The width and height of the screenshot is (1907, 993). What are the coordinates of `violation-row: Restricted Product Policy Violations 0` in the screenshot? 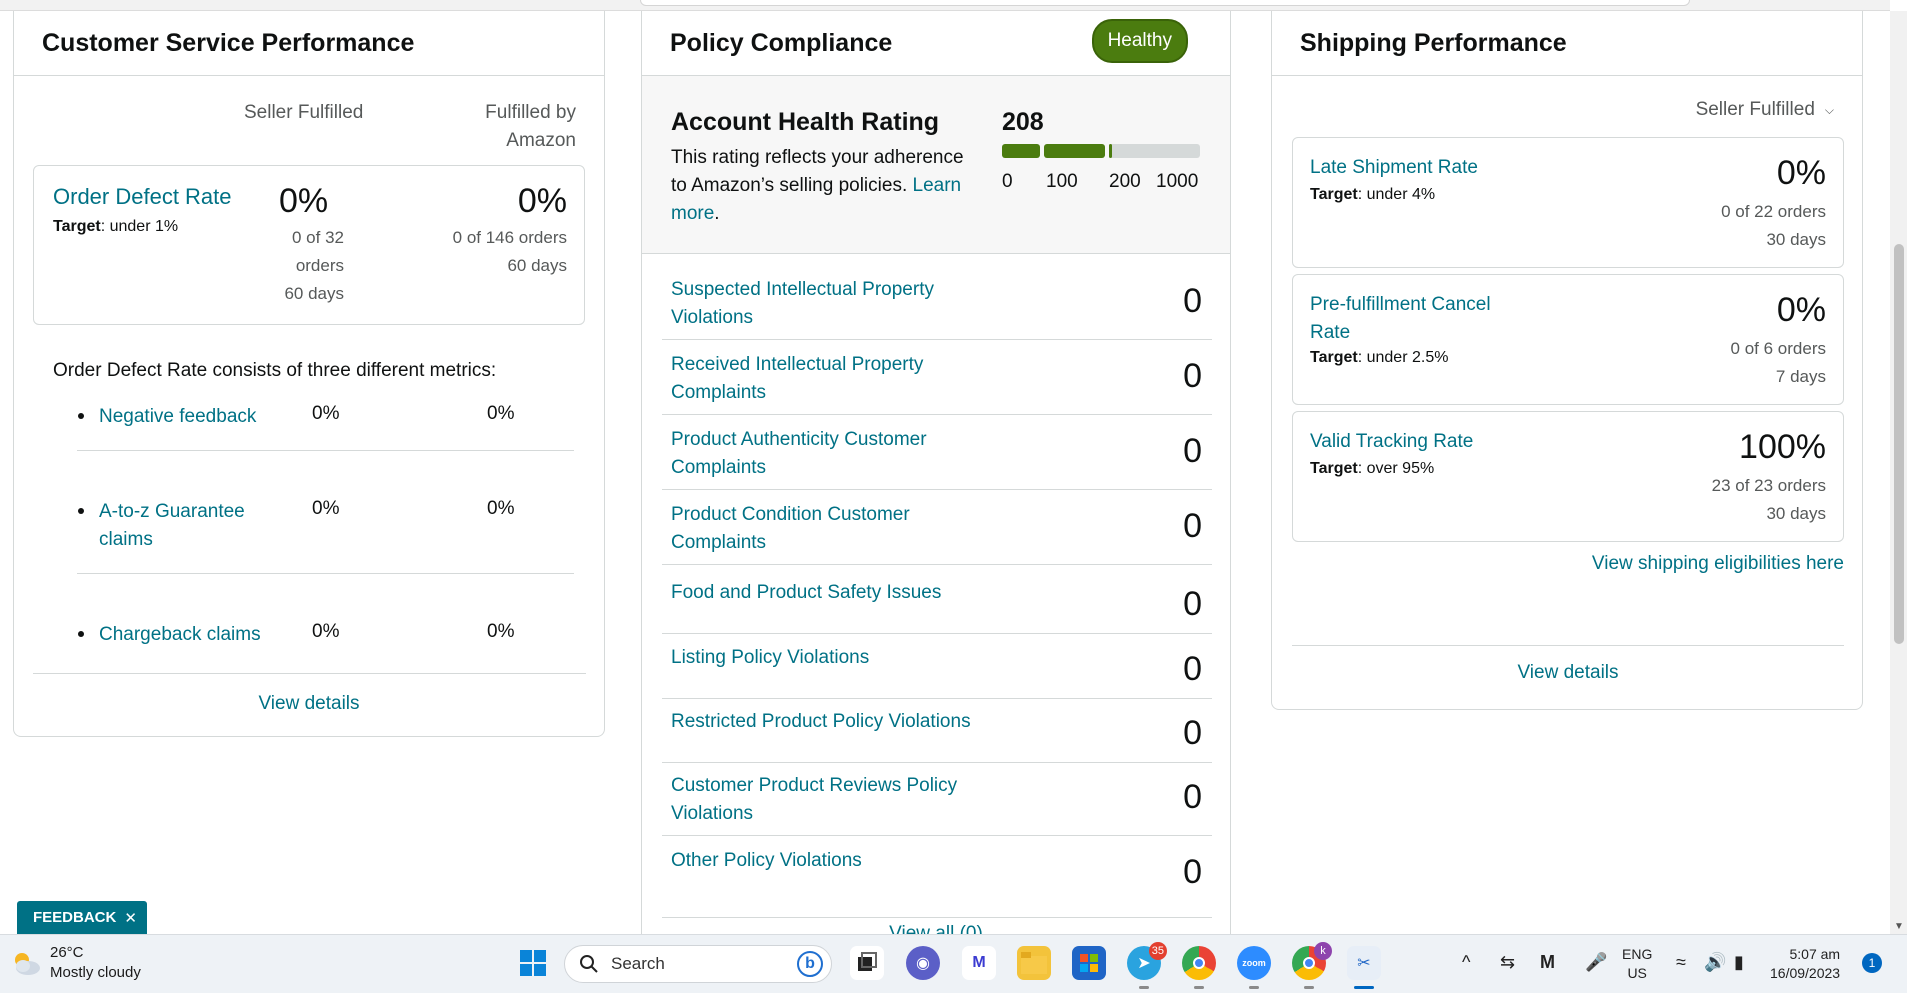 It's located at (937, 735).